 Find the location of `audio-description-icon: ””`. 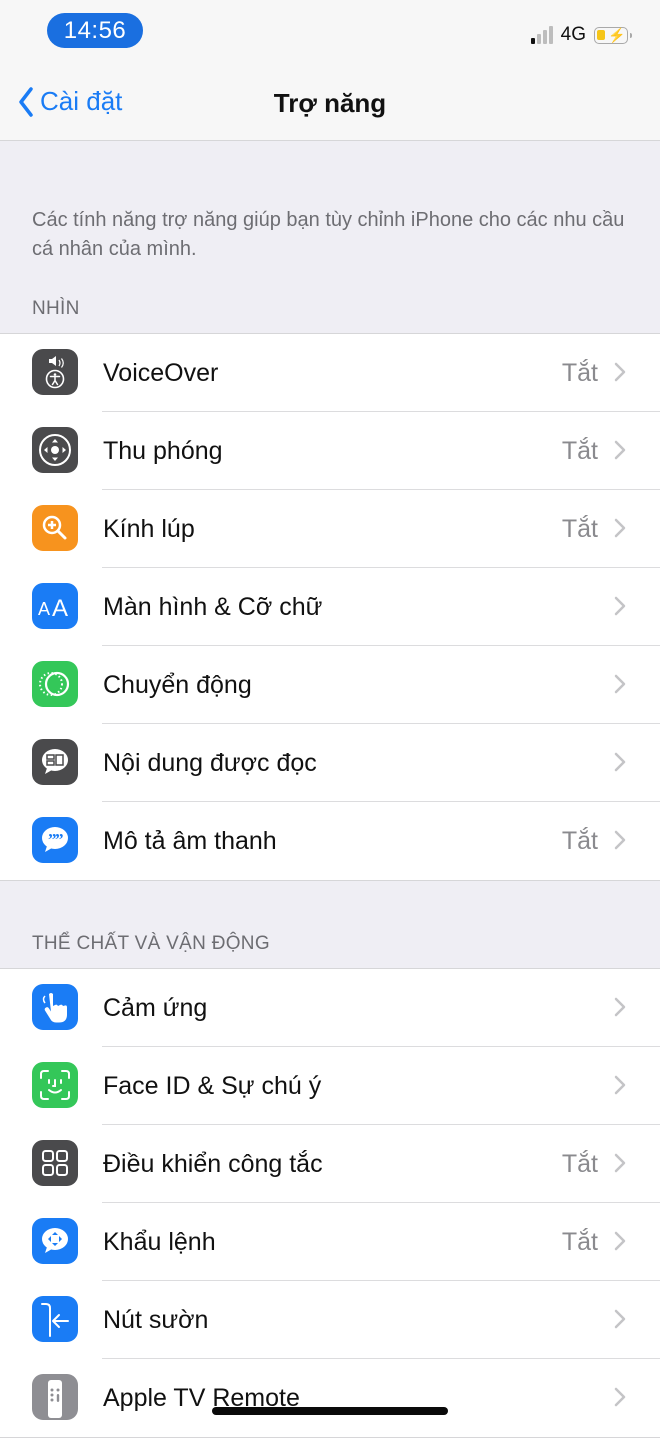

audio-description-icon: ”” is located at coordinates (55, 840).